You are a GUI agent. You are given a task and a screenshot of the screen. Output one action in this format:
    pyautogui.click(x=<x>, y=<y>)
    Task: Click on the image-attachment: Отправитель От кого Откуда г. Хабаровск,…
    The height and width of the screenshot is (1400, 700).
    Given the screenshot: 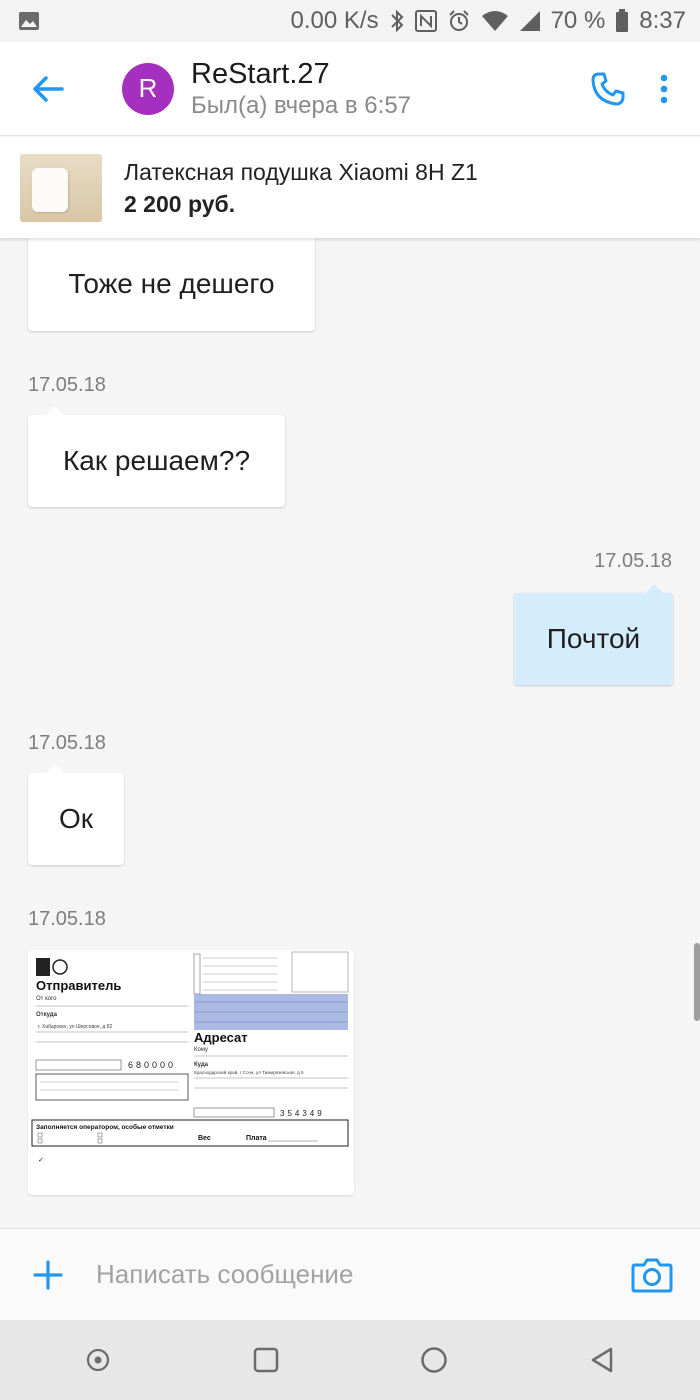 What is the action you would take?
    pyautogui.click(x=191, y=1072)
    